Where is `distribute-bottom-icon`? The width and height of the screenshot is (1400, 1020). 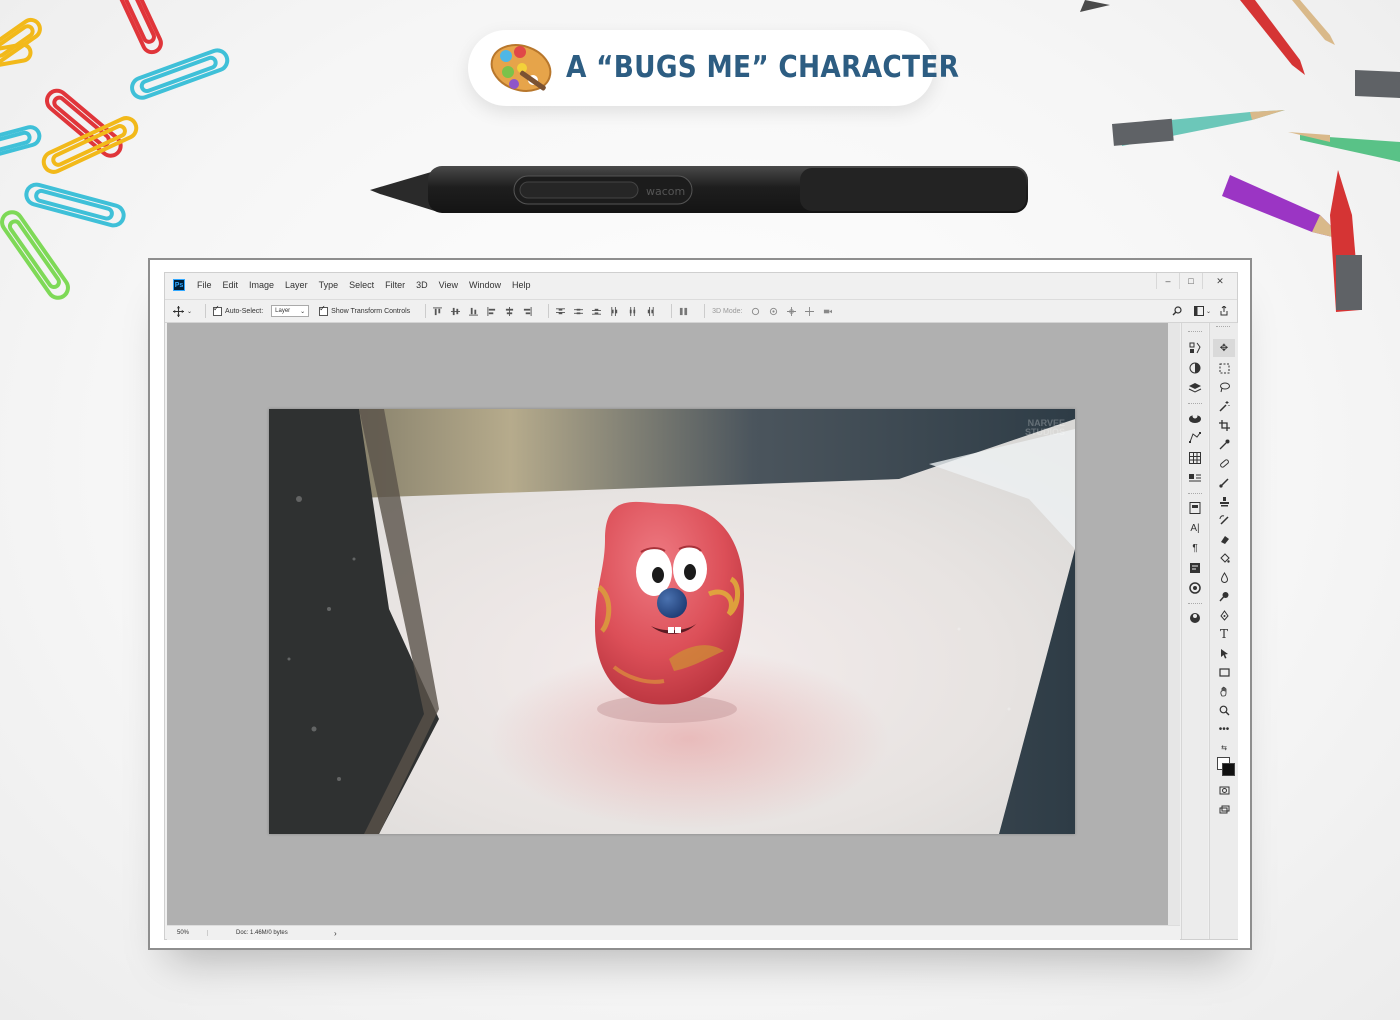
distribute-bottom-icon is located at coordinates (597, 311).